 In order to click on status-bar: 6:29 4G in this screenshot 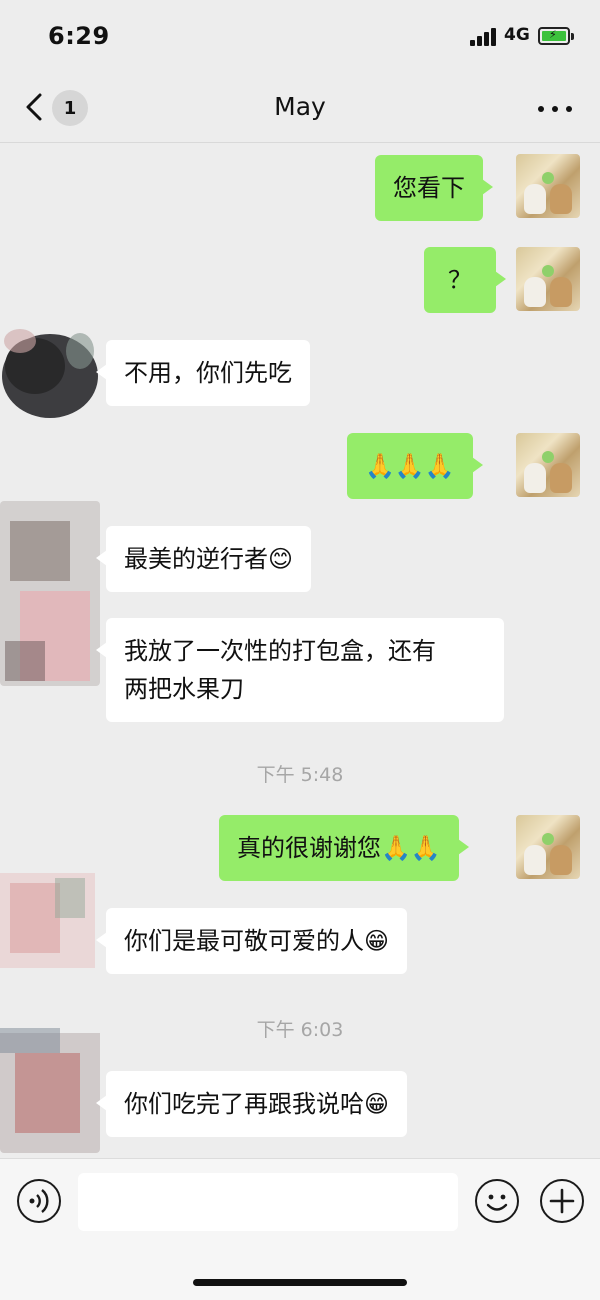, I will do `click(300, 35)`.